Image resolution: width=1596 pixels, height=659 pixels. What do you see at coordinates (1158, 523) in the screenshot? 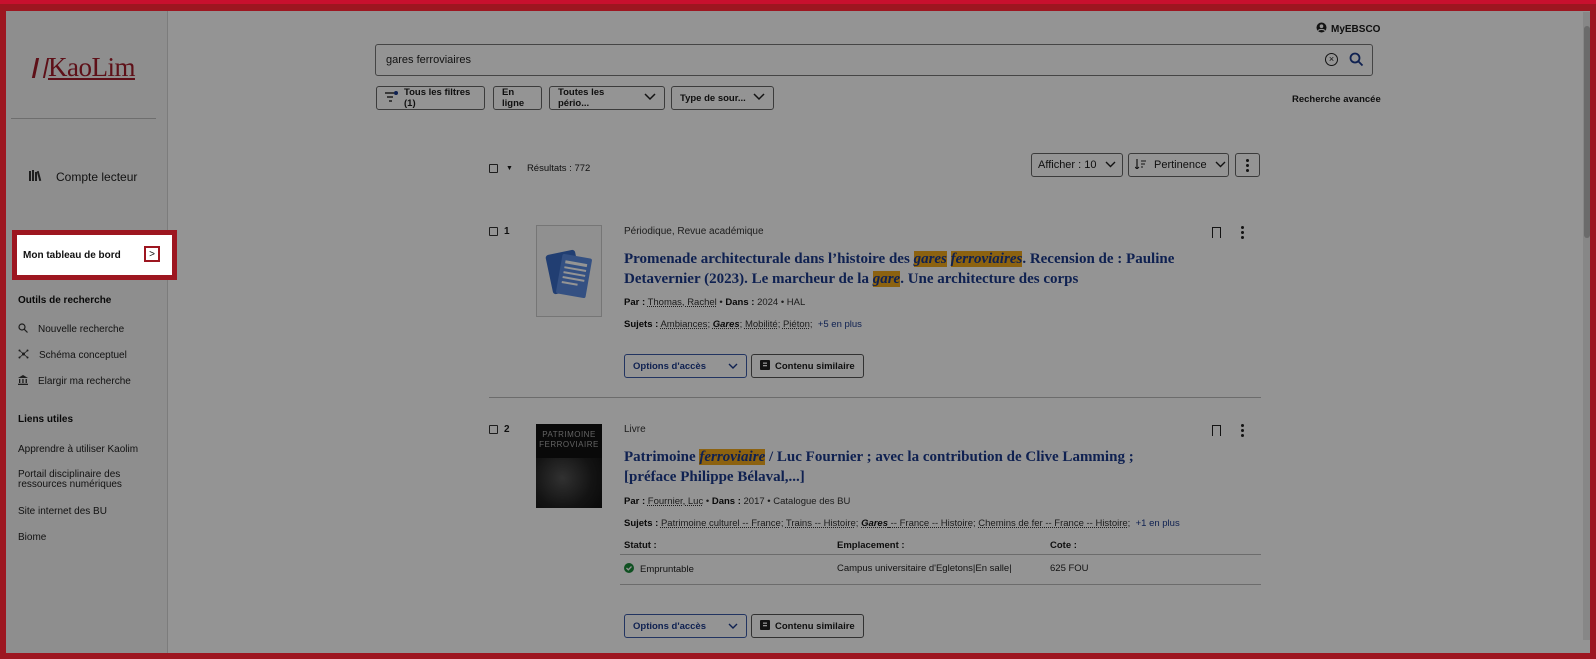
I see `more-subjects-link: +1 en plus` at bounding box center [1158, 523].